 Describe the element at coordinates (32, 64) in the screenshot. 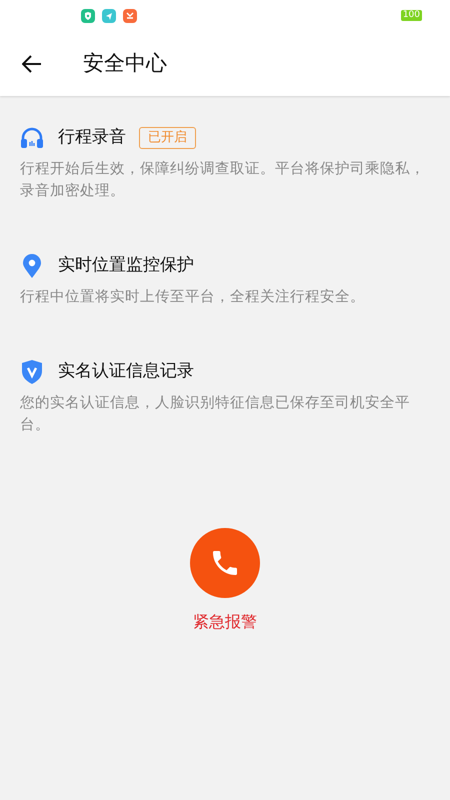

I see `back-arrow-icon` at that location.